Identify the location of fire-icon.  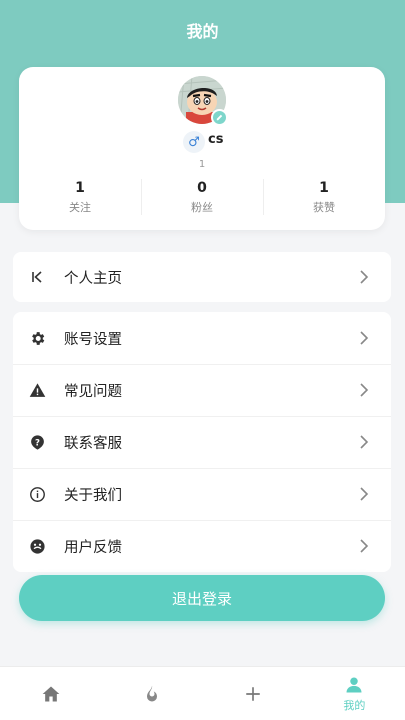
(151, 693).